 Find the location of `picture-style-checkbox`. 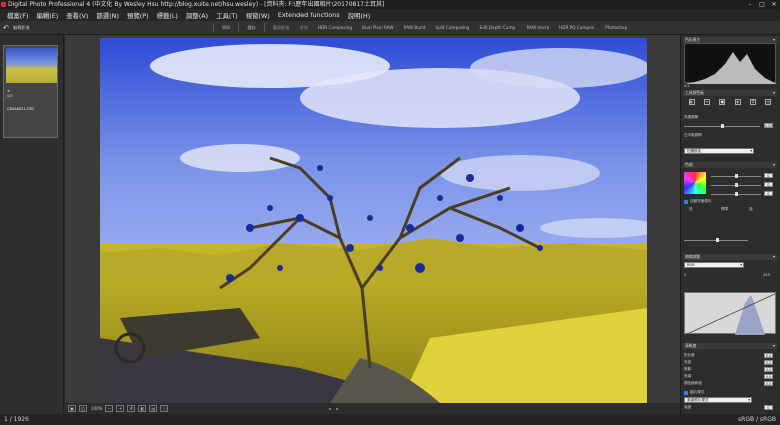

picture-style-checkbox is located at coordinates (686, 393).